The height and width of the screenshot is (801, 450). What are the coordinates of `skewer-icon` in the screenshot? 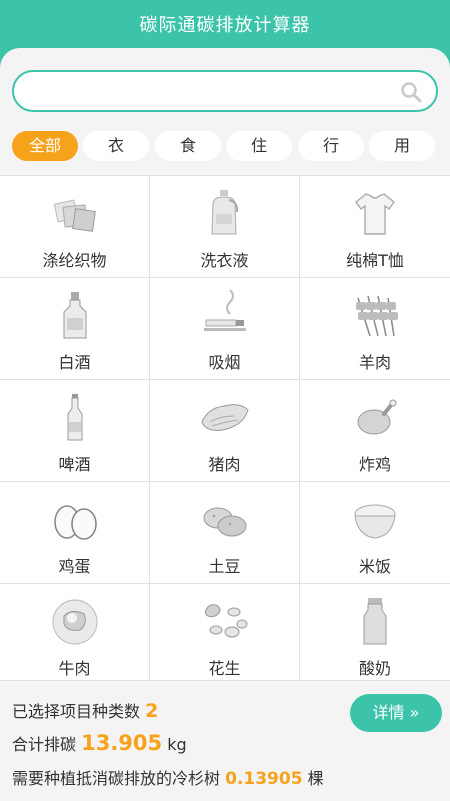 It's located at (377, 316).